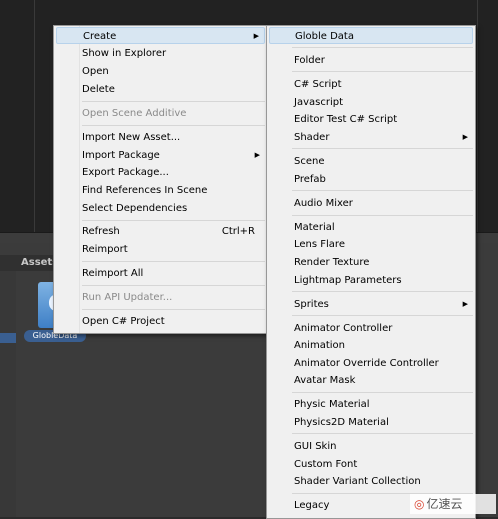 The image size is (498, 519). What do you see at coordinates (371, 464) in the screenshot?
I see `menu-item-custom-font: Custom Font` at bounding box center [371, 464].